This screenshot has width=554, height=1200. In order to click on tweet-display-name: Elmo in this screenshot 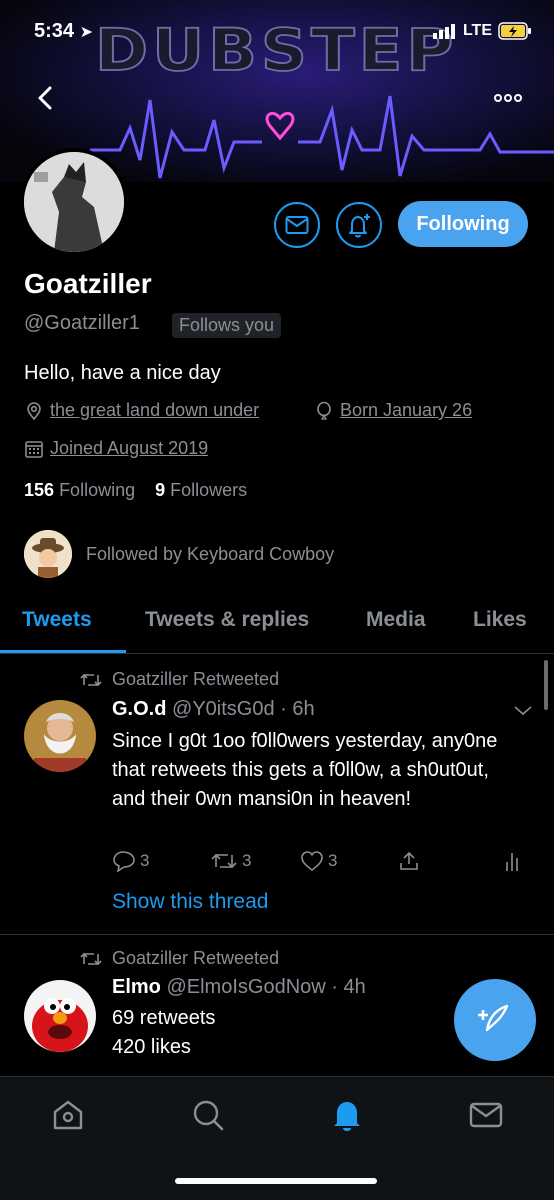, I will do `click(136, 987)`.